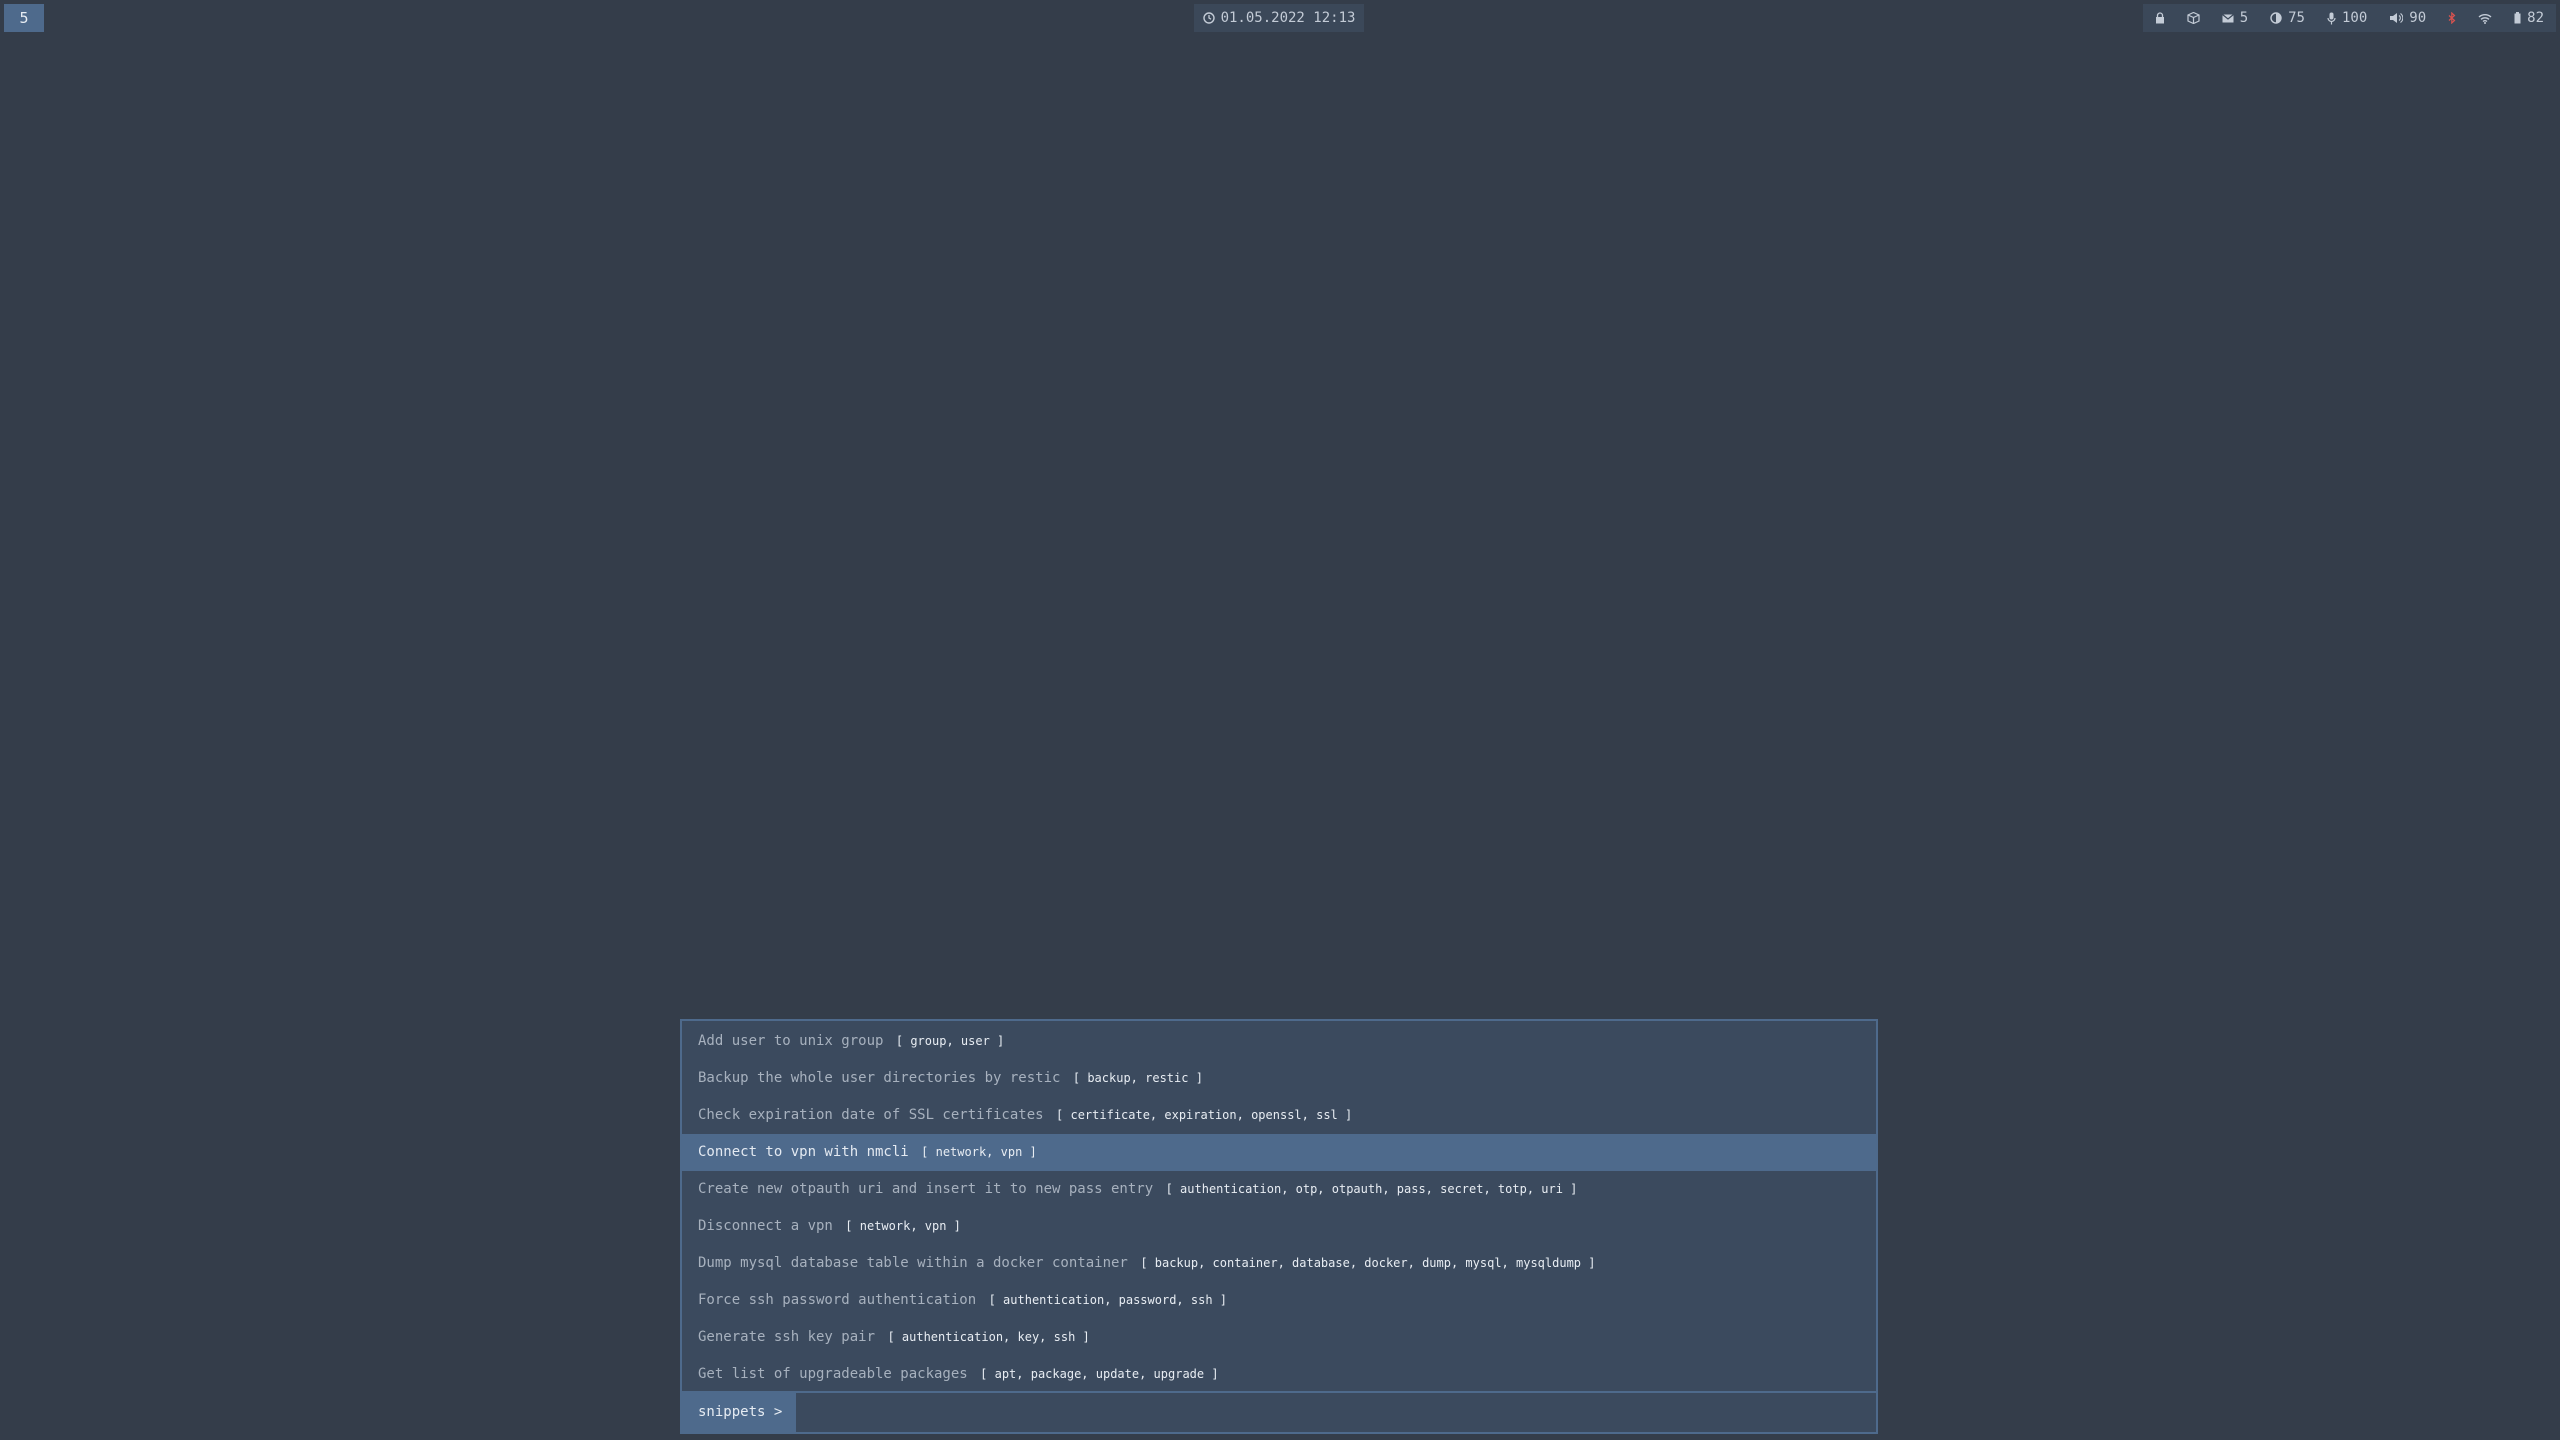 This screenshot has width=2560, height=1440. I want to click on lock-icon, so click(2159, 18).